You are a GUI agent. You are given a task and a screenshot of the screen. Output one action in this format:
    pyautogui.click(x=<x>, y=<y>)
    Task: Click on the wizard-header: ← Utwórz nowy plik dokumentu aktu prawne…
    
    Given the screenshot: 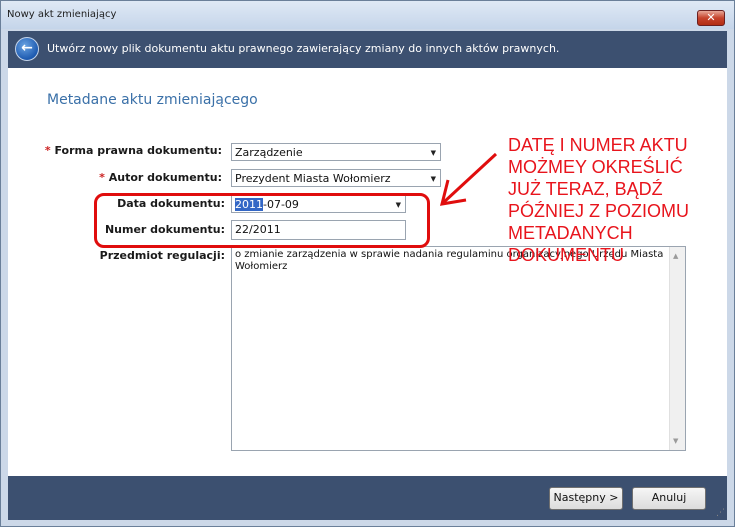 What is the action you would take?
    pyautogui.click(x=367, y=49)
    